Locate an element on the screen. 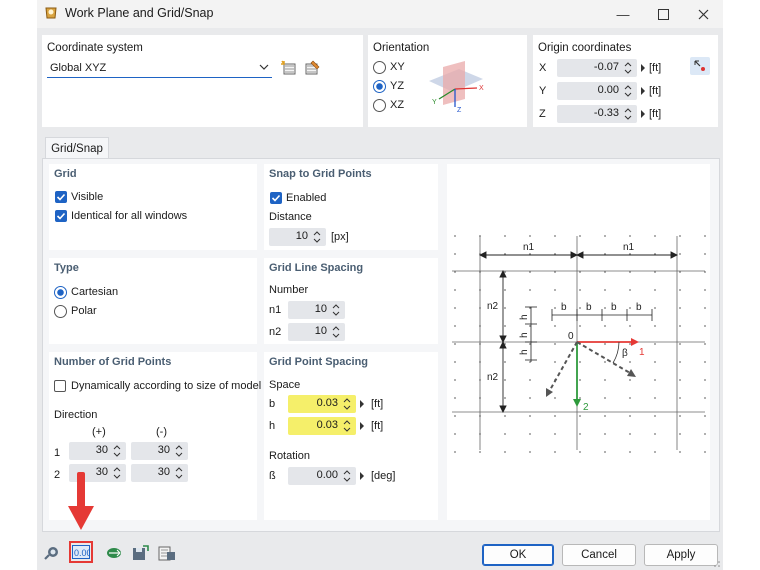 The image size is (760, 570). direction-1-plus-input: 30 is located at coordinates (97, 451).